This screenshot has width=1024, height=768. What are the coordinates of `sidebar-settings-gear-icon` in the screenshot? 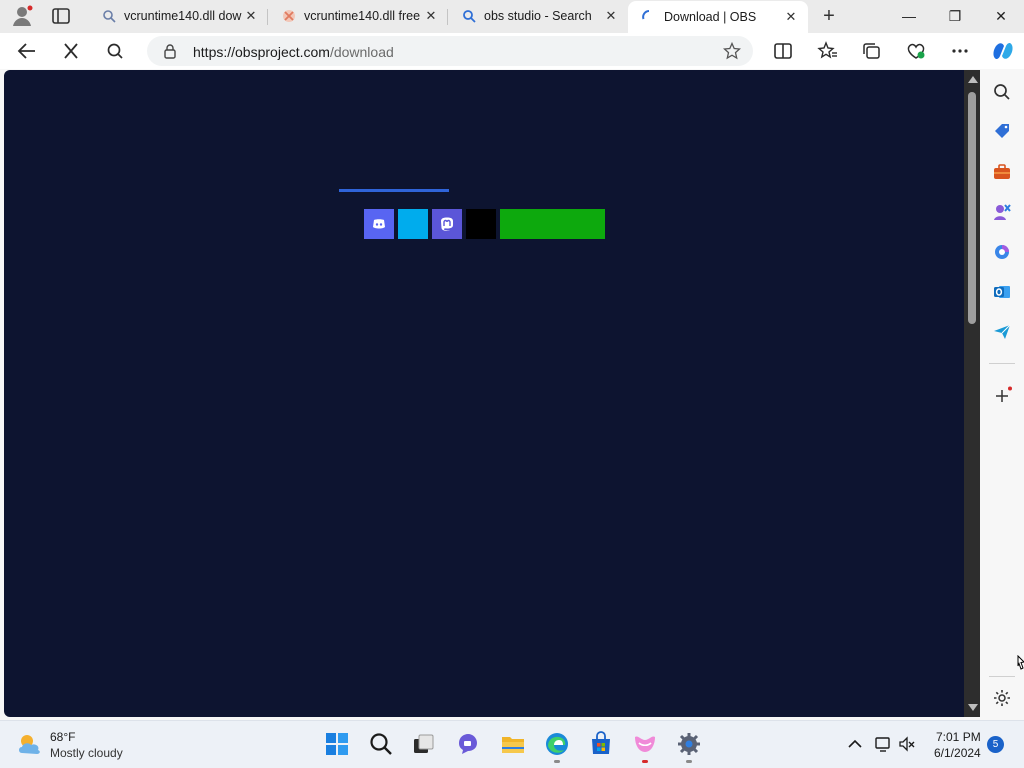 It's located at (1002, 698).